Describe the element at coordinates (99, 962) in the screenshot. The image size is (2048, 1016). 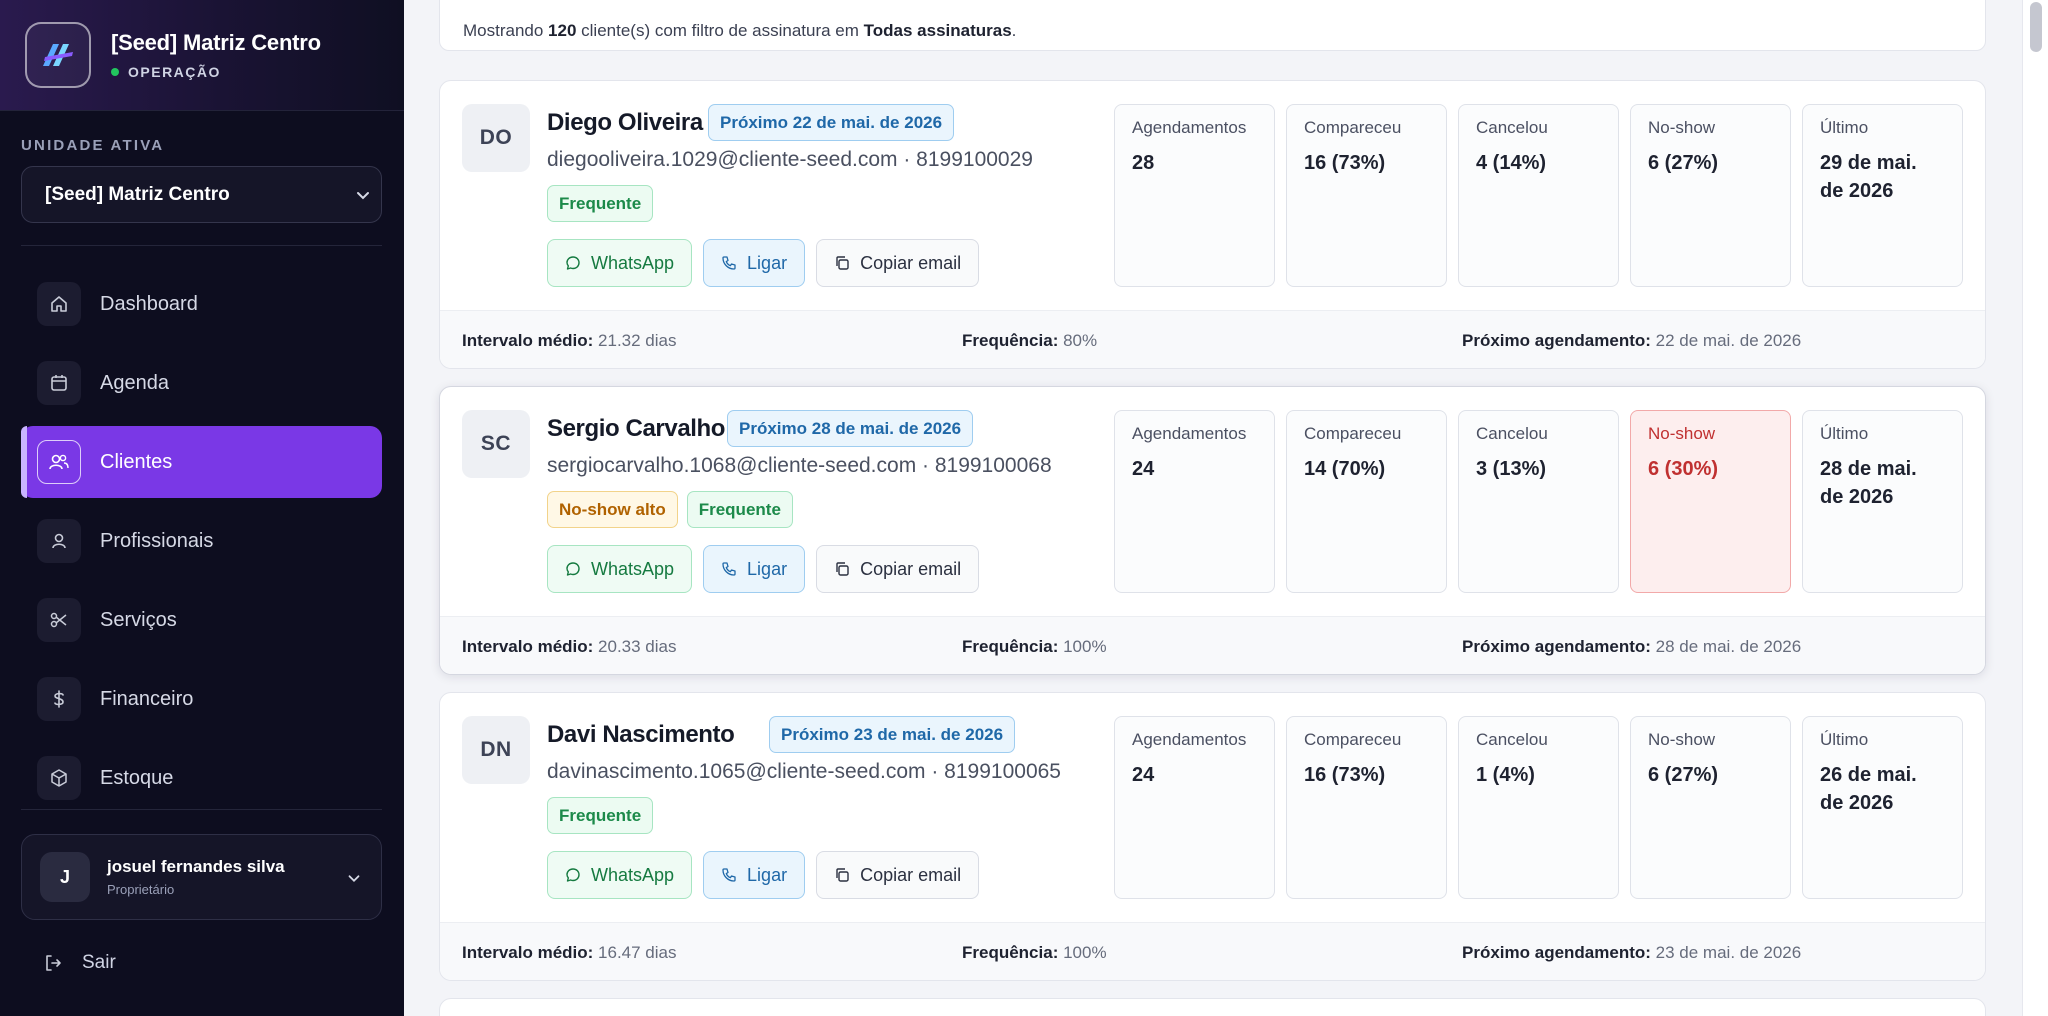
I see `logout-label: Sair` at that location.